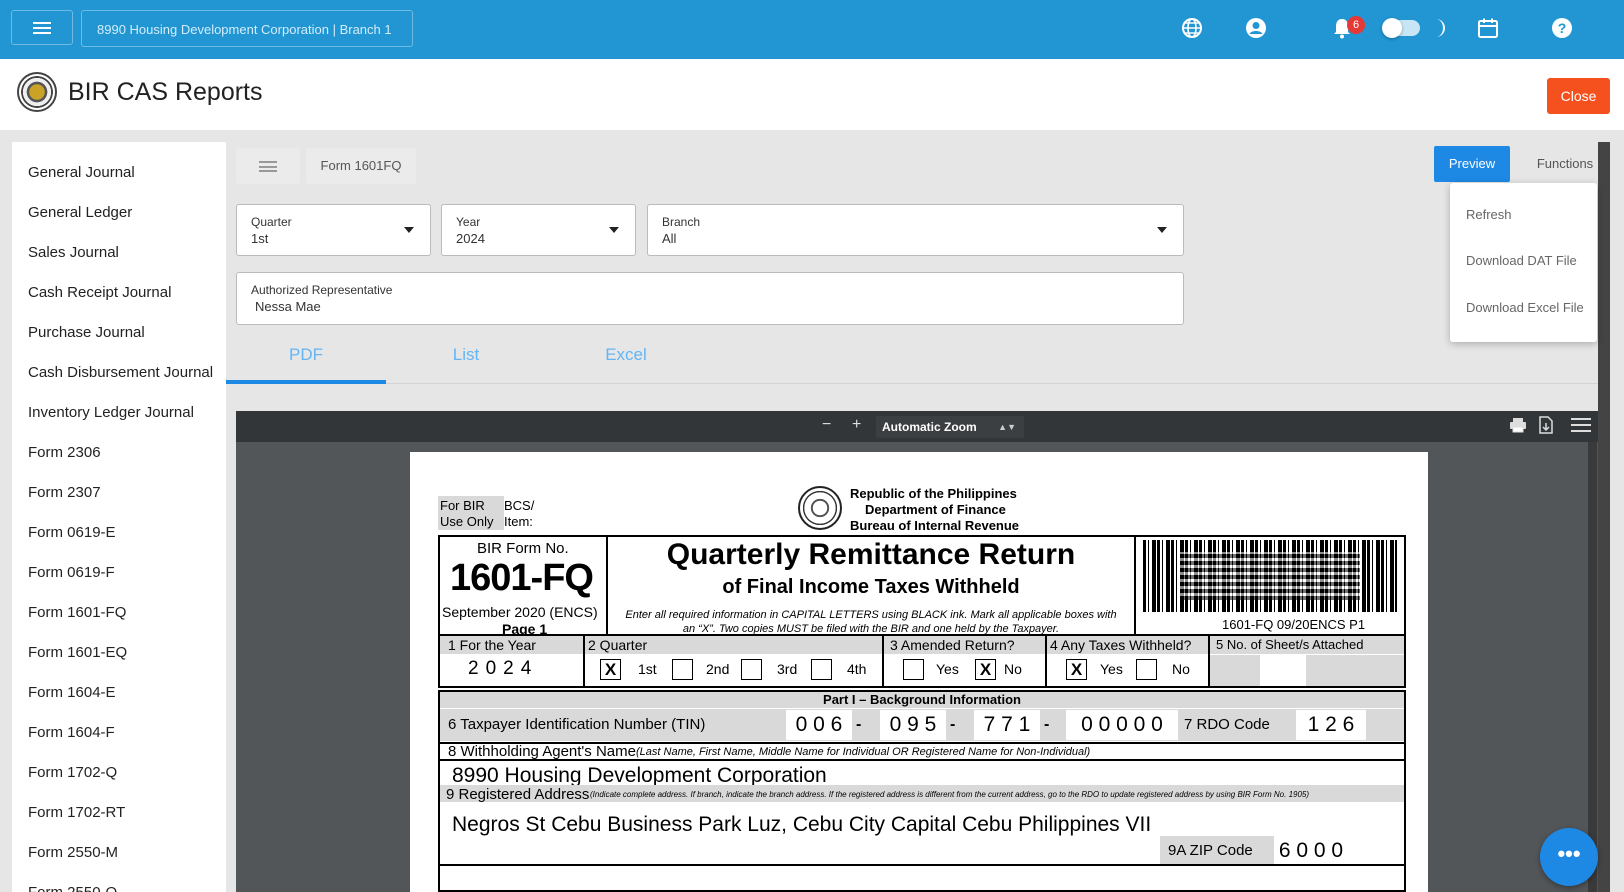  I want to click on part1-heading: Part I – Background Information, so click(922, 700).